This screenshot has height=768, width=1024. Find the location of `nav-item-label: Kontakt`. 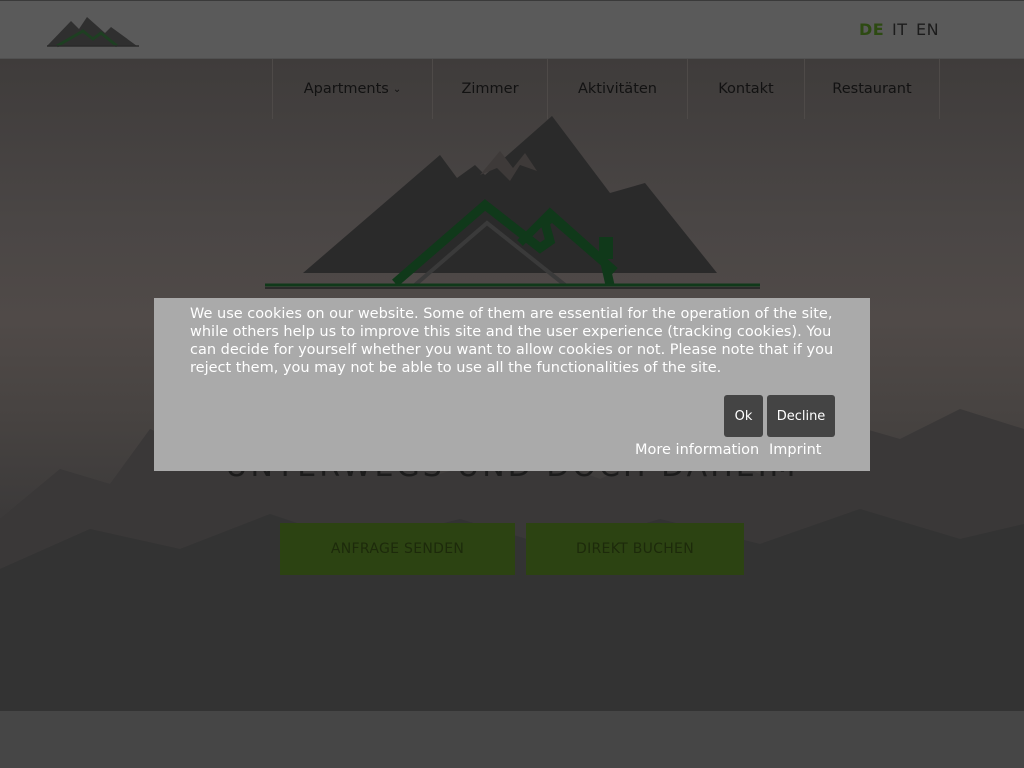

nav-item-label: Kontakt is located at coordinates (746, 89).